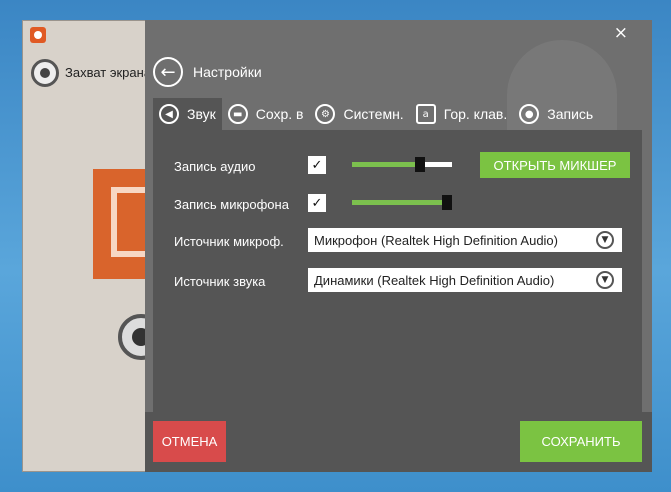 The width and height of the screenshot is (671, 492). I want to click on tab-save-to: ▬ Сохр. в, so click(266, 114).